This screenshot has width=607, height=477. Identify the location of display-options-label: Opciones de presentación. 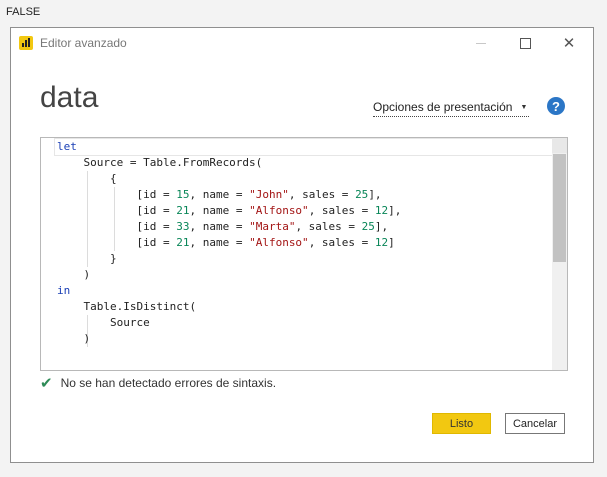
(443, 107).